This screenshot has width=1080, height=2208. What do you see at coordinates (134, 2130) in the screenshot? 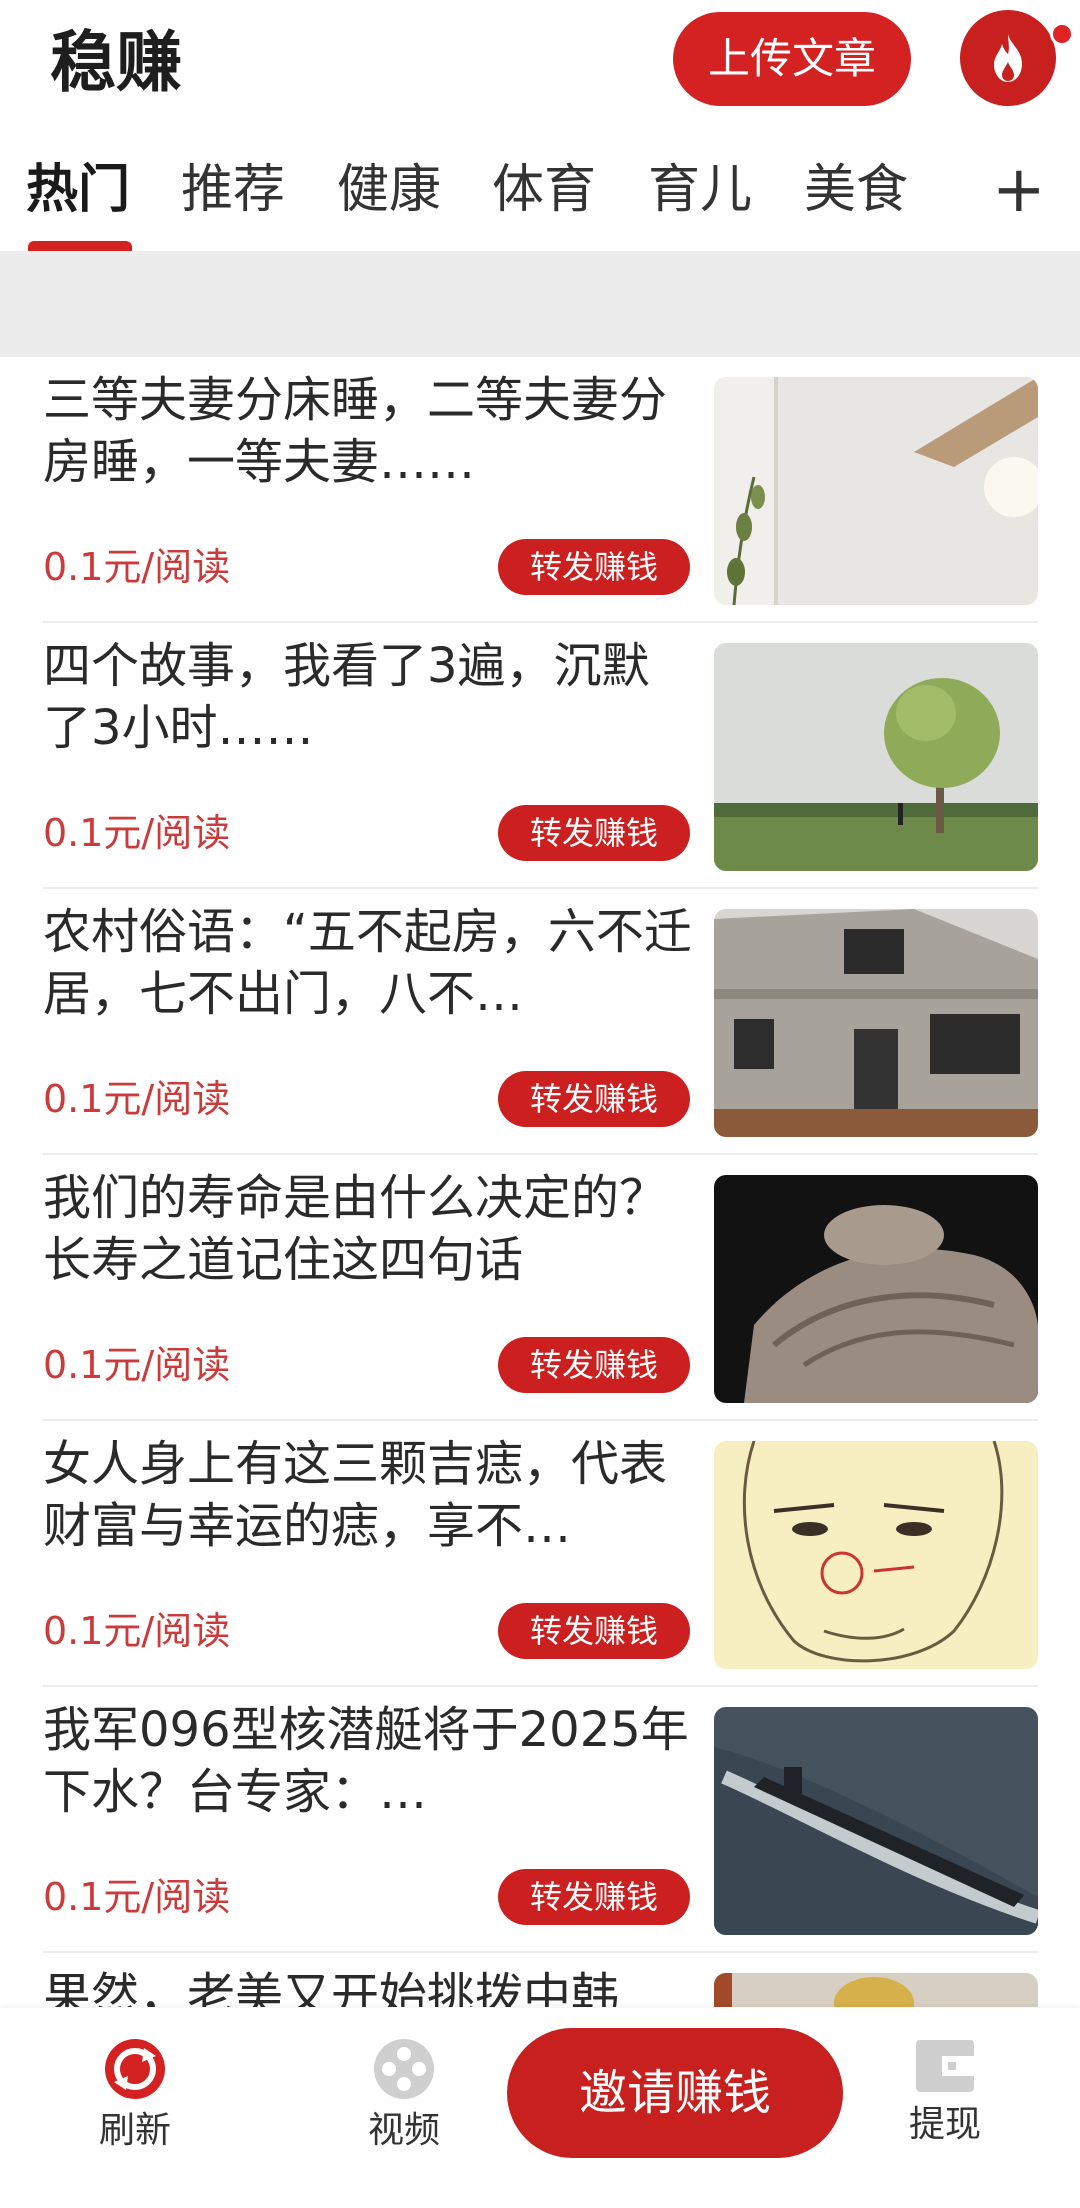
I see `nav-refresh-label: 刷新` at bounding box center [134, 2130].